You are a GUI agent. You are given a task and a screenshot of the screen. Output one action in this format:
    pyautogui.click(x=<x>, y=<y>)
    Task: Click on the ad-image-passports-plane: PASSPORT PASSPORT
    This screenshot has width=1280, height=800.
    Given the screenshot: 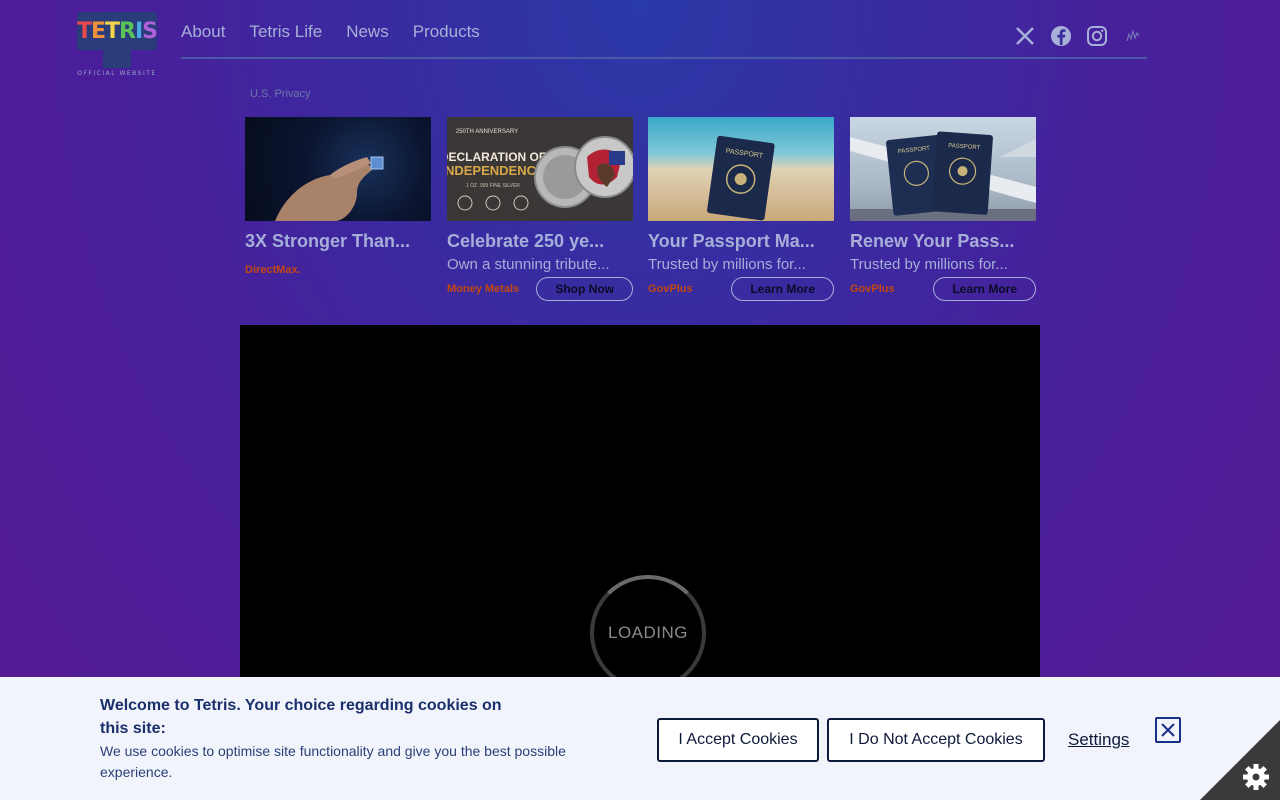 What is the action you would take?
    pyautogui.click(x=943, y=169)
    